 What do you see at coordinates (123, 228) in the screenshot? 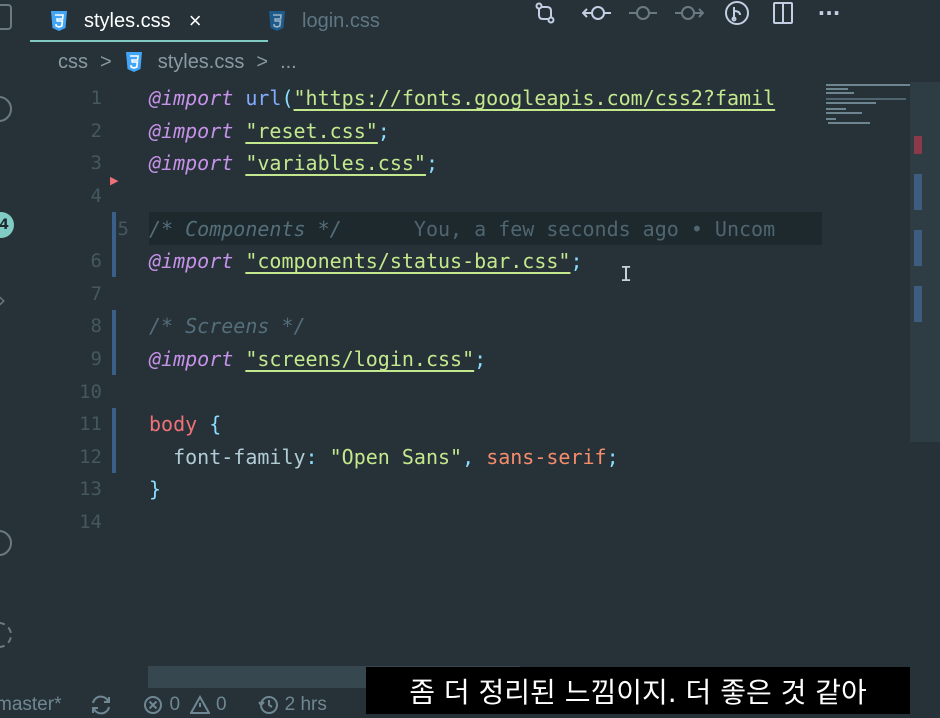
I see `line-number: 5` at bounding box center [123, 228].